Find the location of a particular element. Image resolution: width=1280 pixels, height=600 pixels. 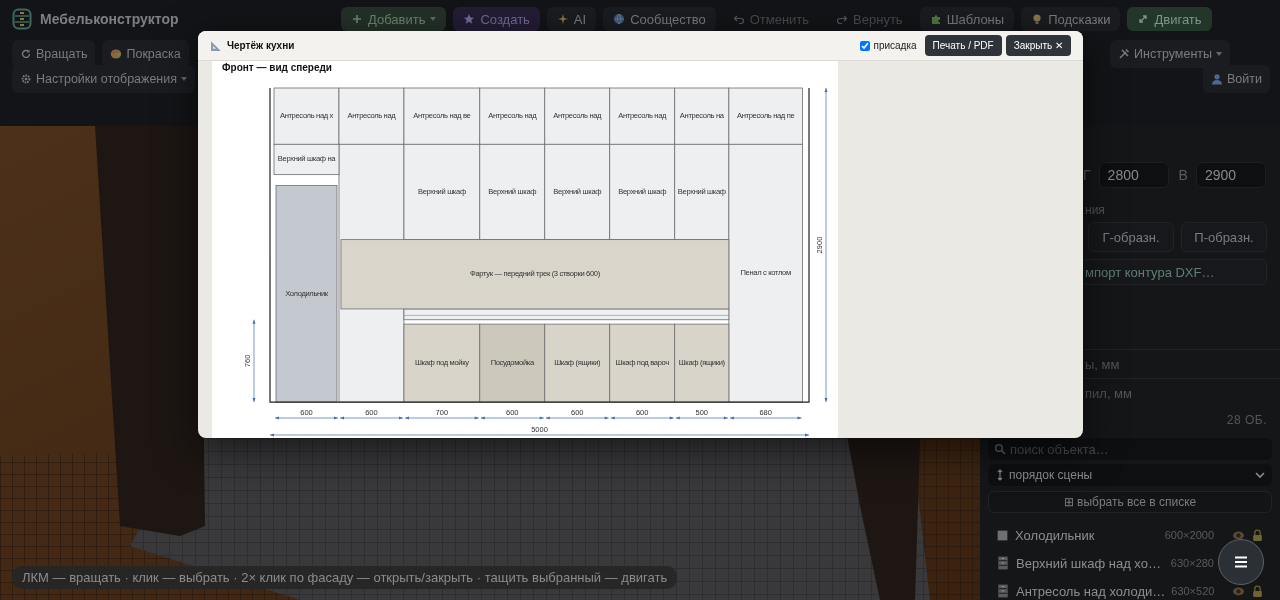

community-button: Сообщество is located at coordinates (659, 19).